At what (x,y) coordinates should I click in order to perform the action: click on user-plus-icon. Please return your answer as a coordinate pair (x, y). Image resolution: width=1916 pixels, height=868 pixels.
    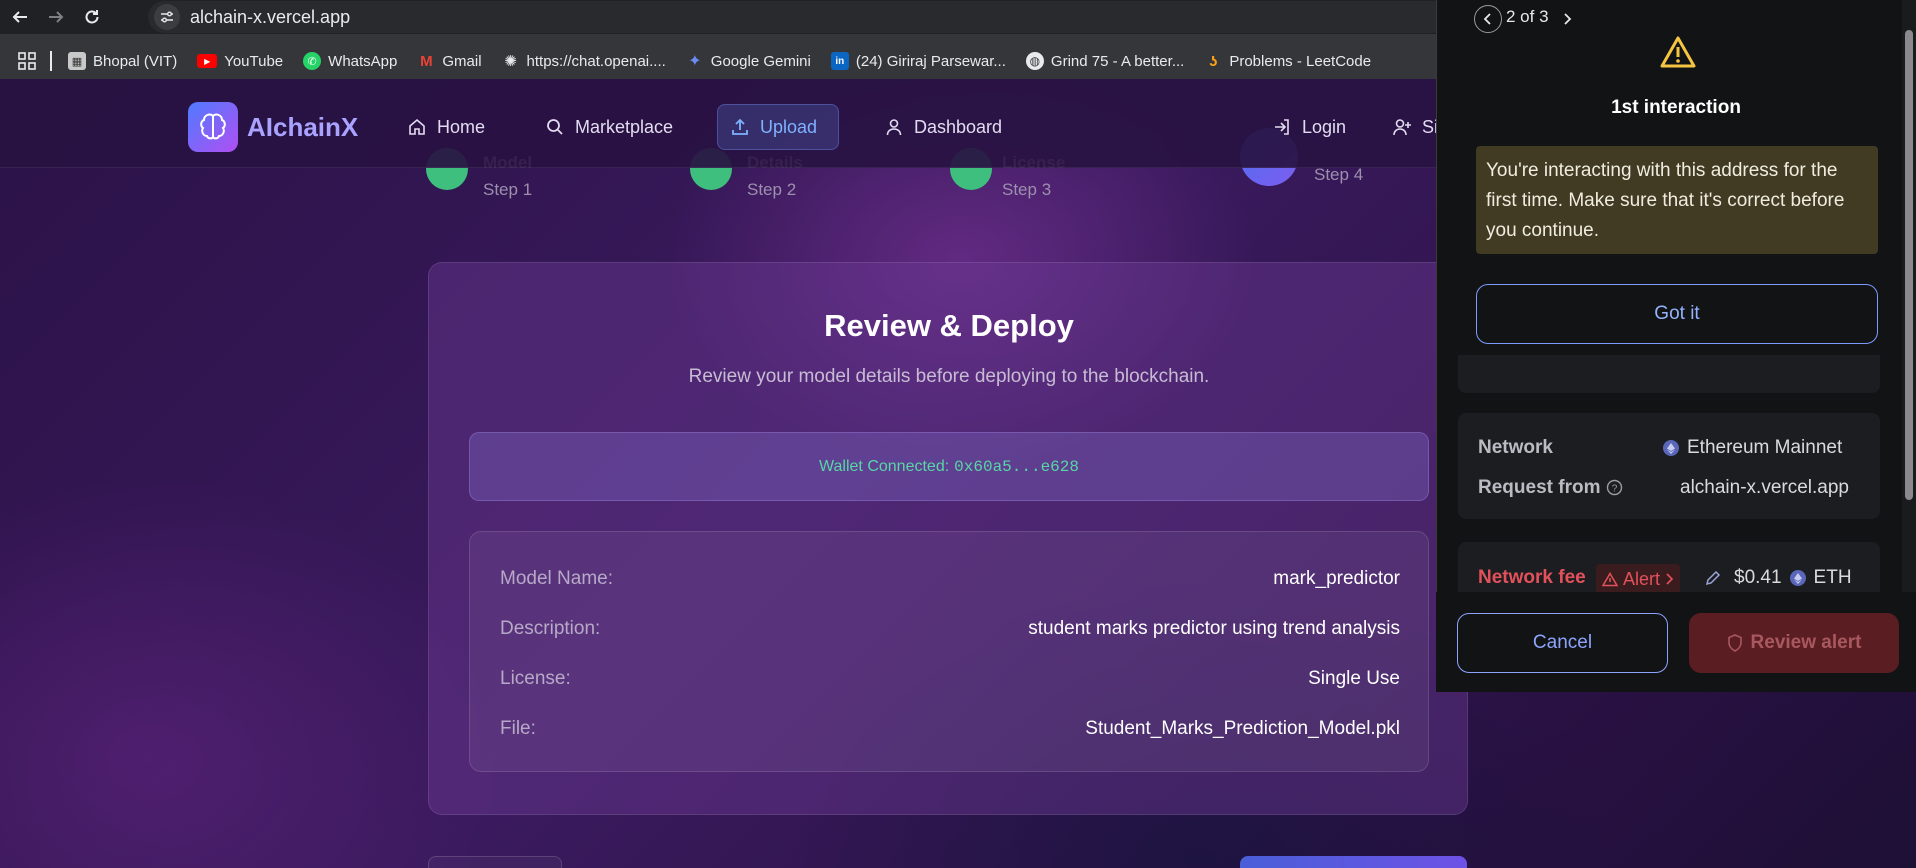
    Looking at the image, I should click on (1402, 127).